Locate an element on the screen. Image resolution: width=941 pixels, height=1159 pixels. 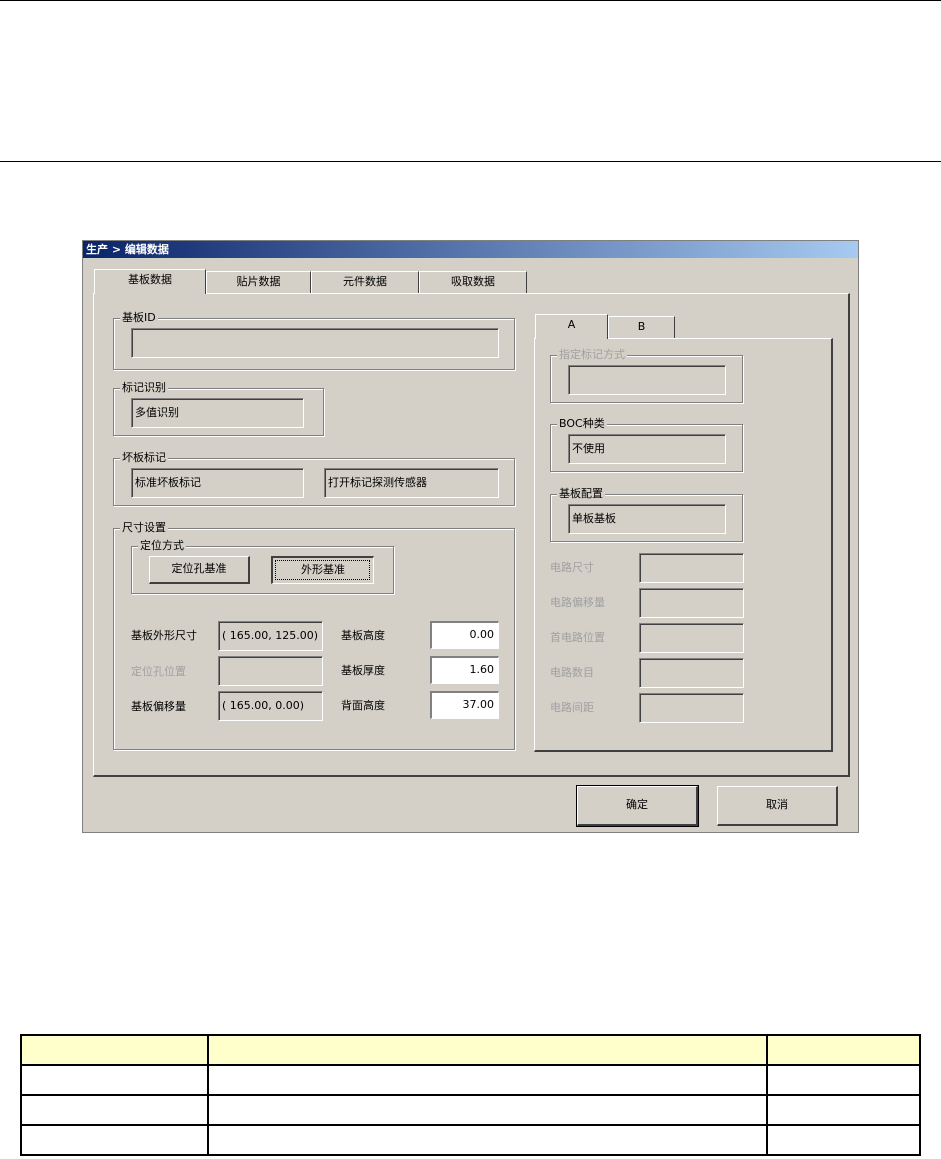
bad-mark-label: 坏板标记 is located at coordinates (144, 458).